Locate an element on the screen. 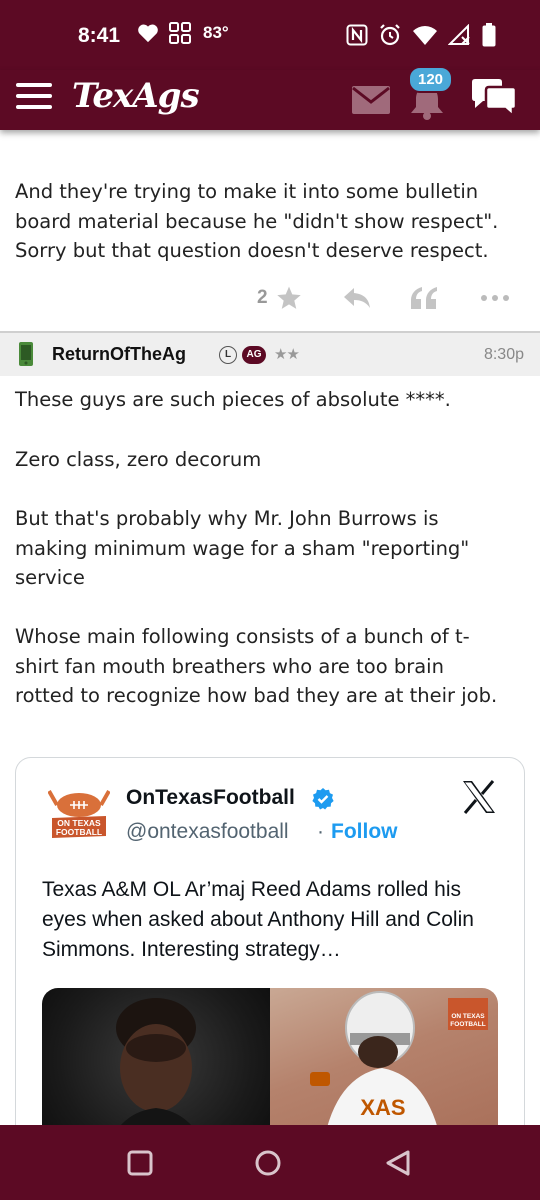  system-nav-bar is located at coordinates (270, 1162).